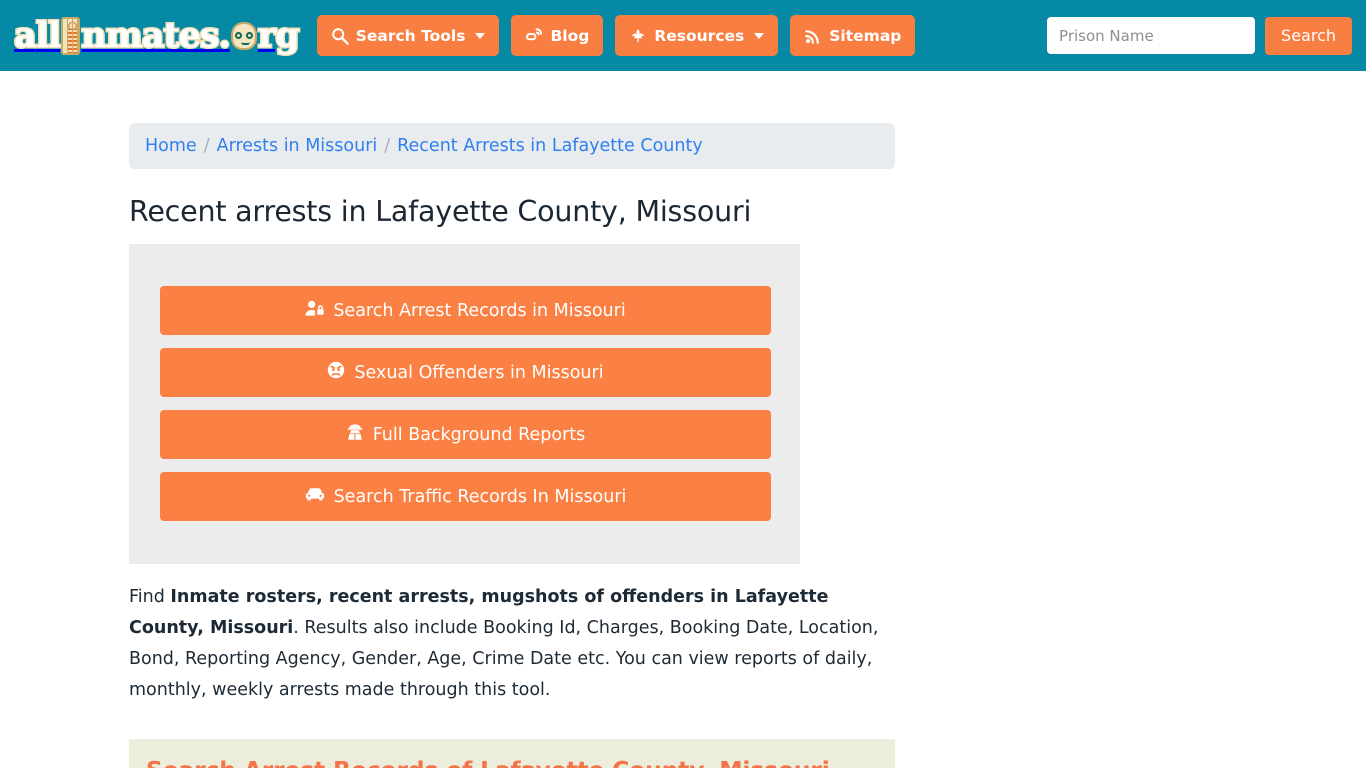 This screenshot has width=1366, height=768. What do you see at coordinates (813, 36) in the screenshot?
I see `rss-icon` at bounding box center [813, 36].